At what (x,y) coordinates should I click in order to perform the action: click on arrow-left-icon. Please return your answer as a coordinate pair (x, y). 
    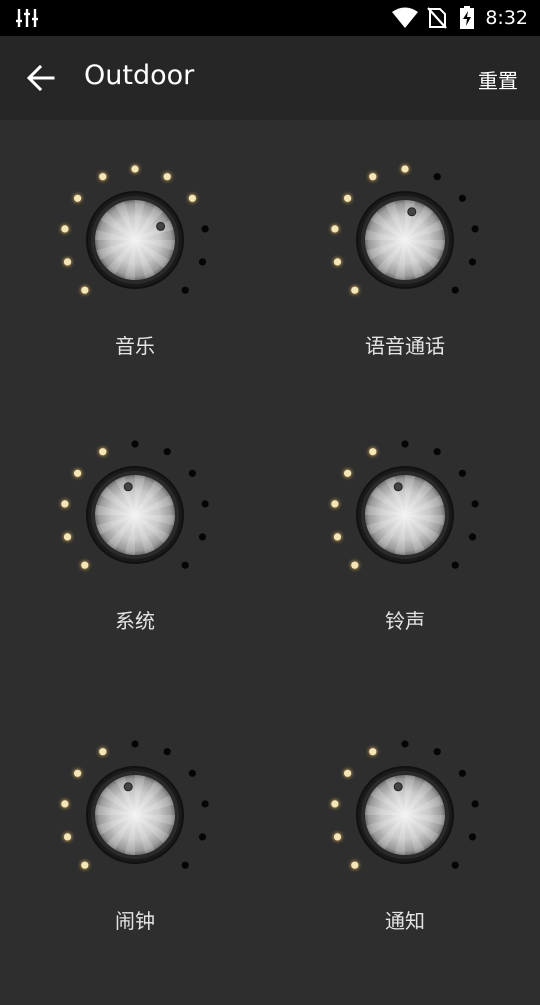
    Looking at the image, I should click on (41, 78).